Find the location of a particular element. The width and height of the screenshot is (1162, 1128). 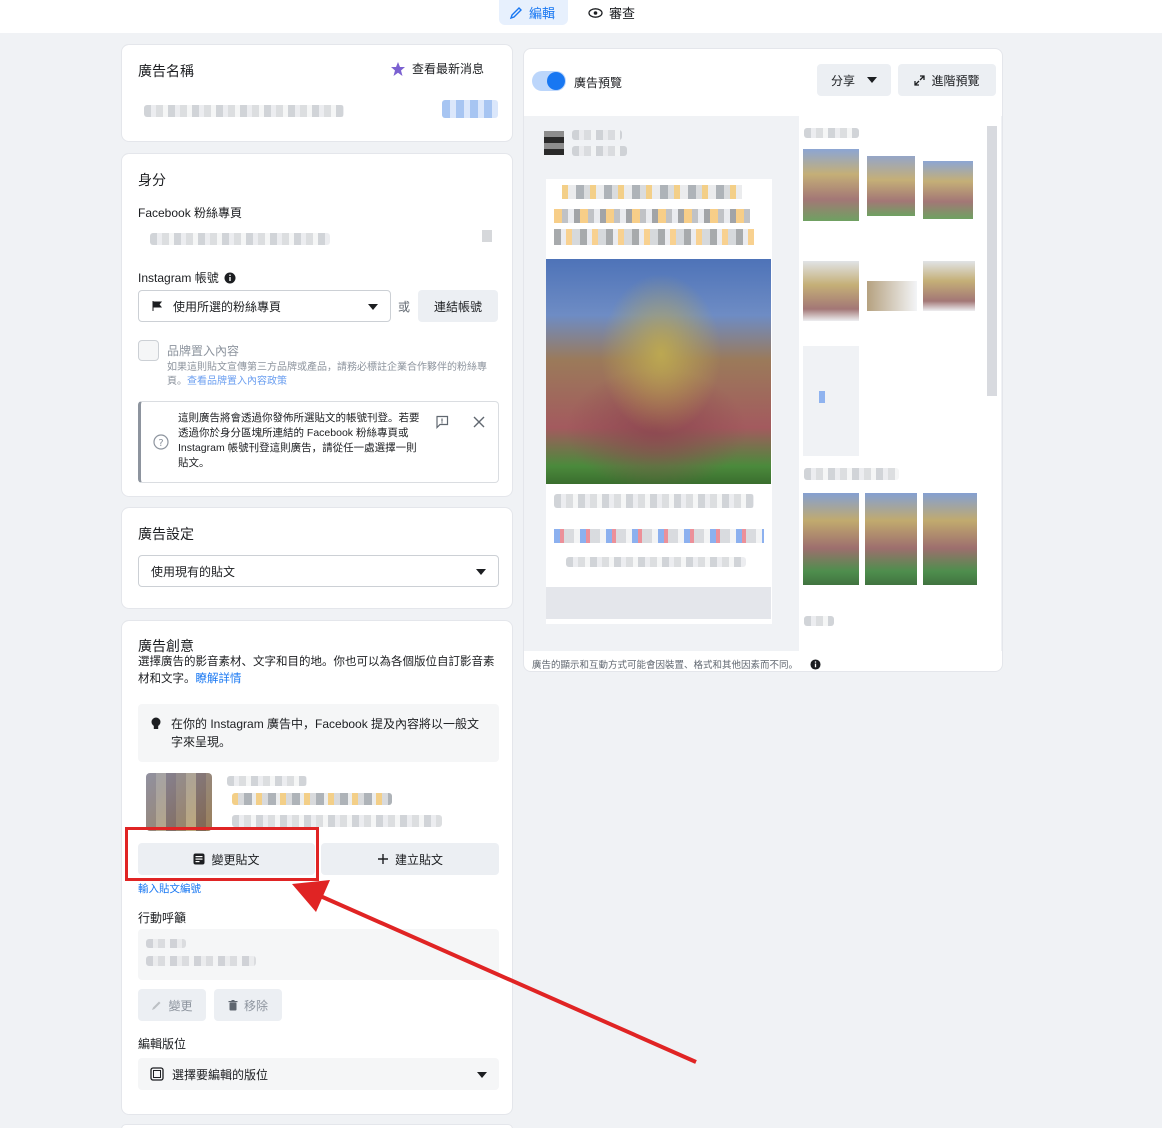

connect-account-label: 連結帳號 is located at coordinates (457, 306).